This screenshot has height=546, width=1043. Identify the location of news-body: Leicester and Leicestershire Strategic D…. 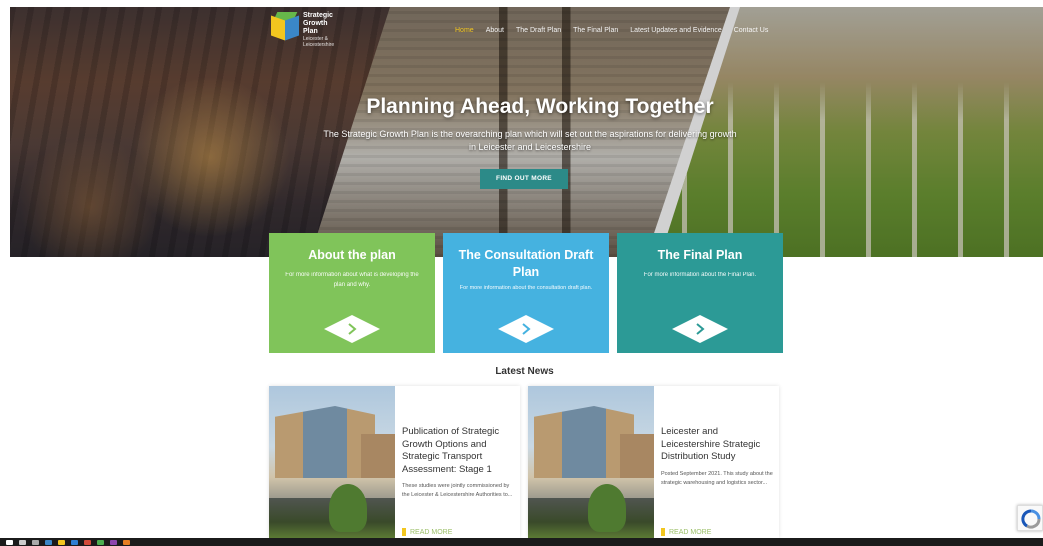
(716, 462).